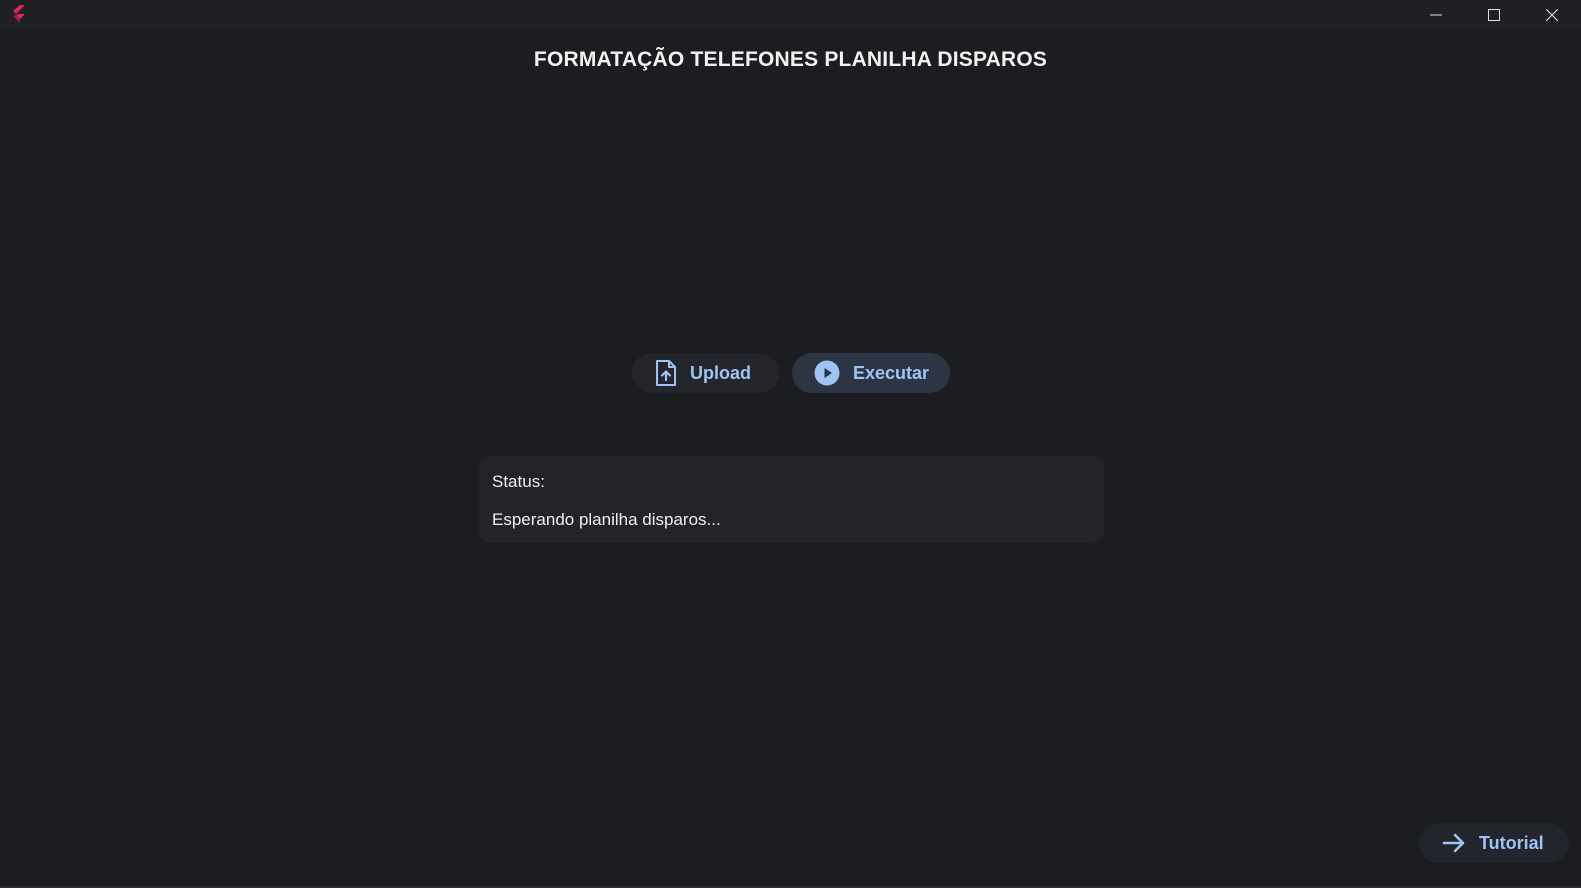 This screenshot has height=888, width=1581. What do you see at coordinates (790, 15) in the screenshot?
I see `title-bar` at bounding box center [790, 15].